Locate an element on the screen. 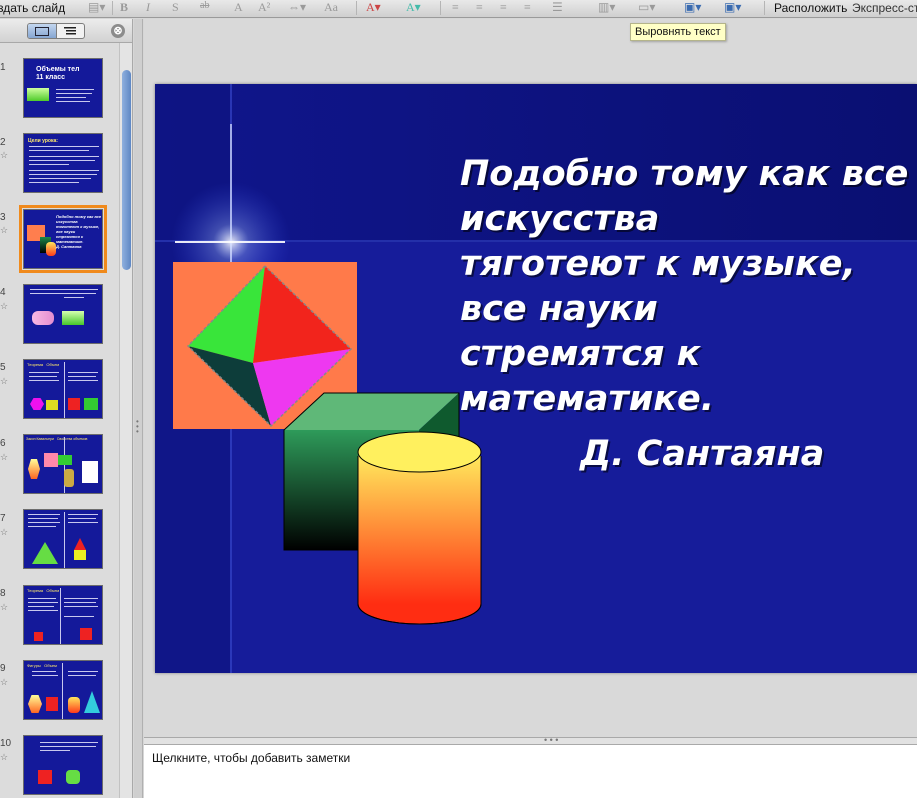  bullets-icon: ☰ is located at coordinates (557, 7).